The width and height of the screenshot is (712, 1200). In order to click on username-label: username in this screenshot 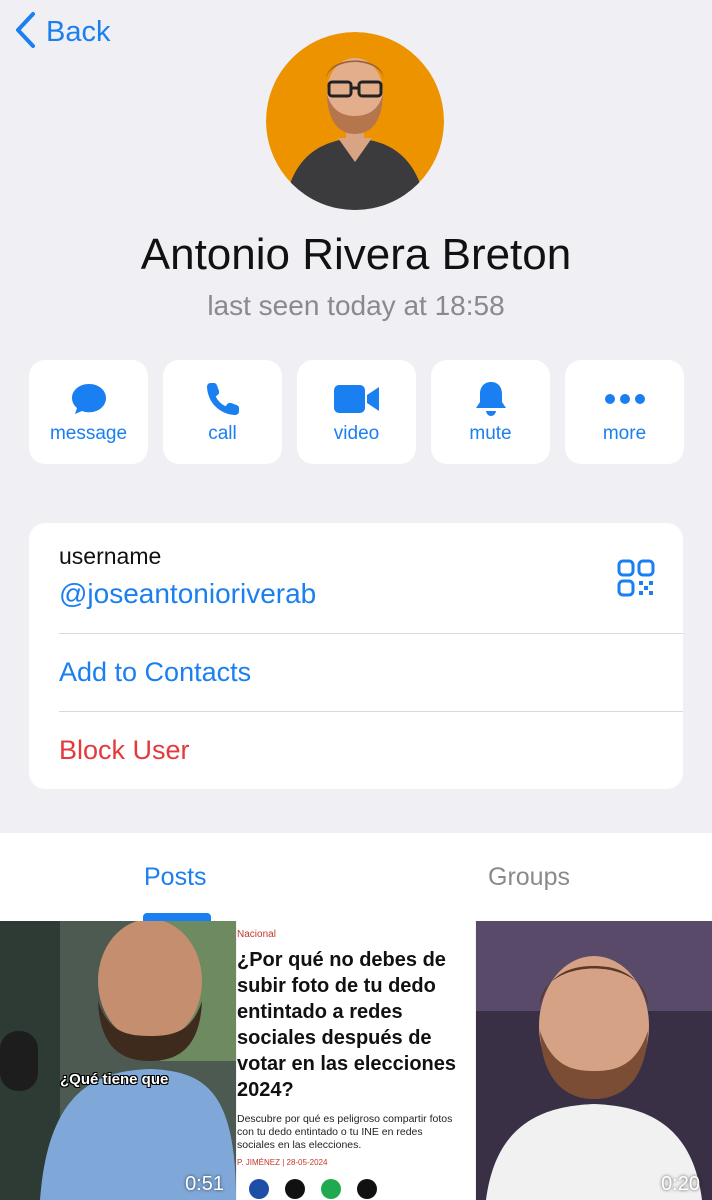, I will do `click(110, 556)`.